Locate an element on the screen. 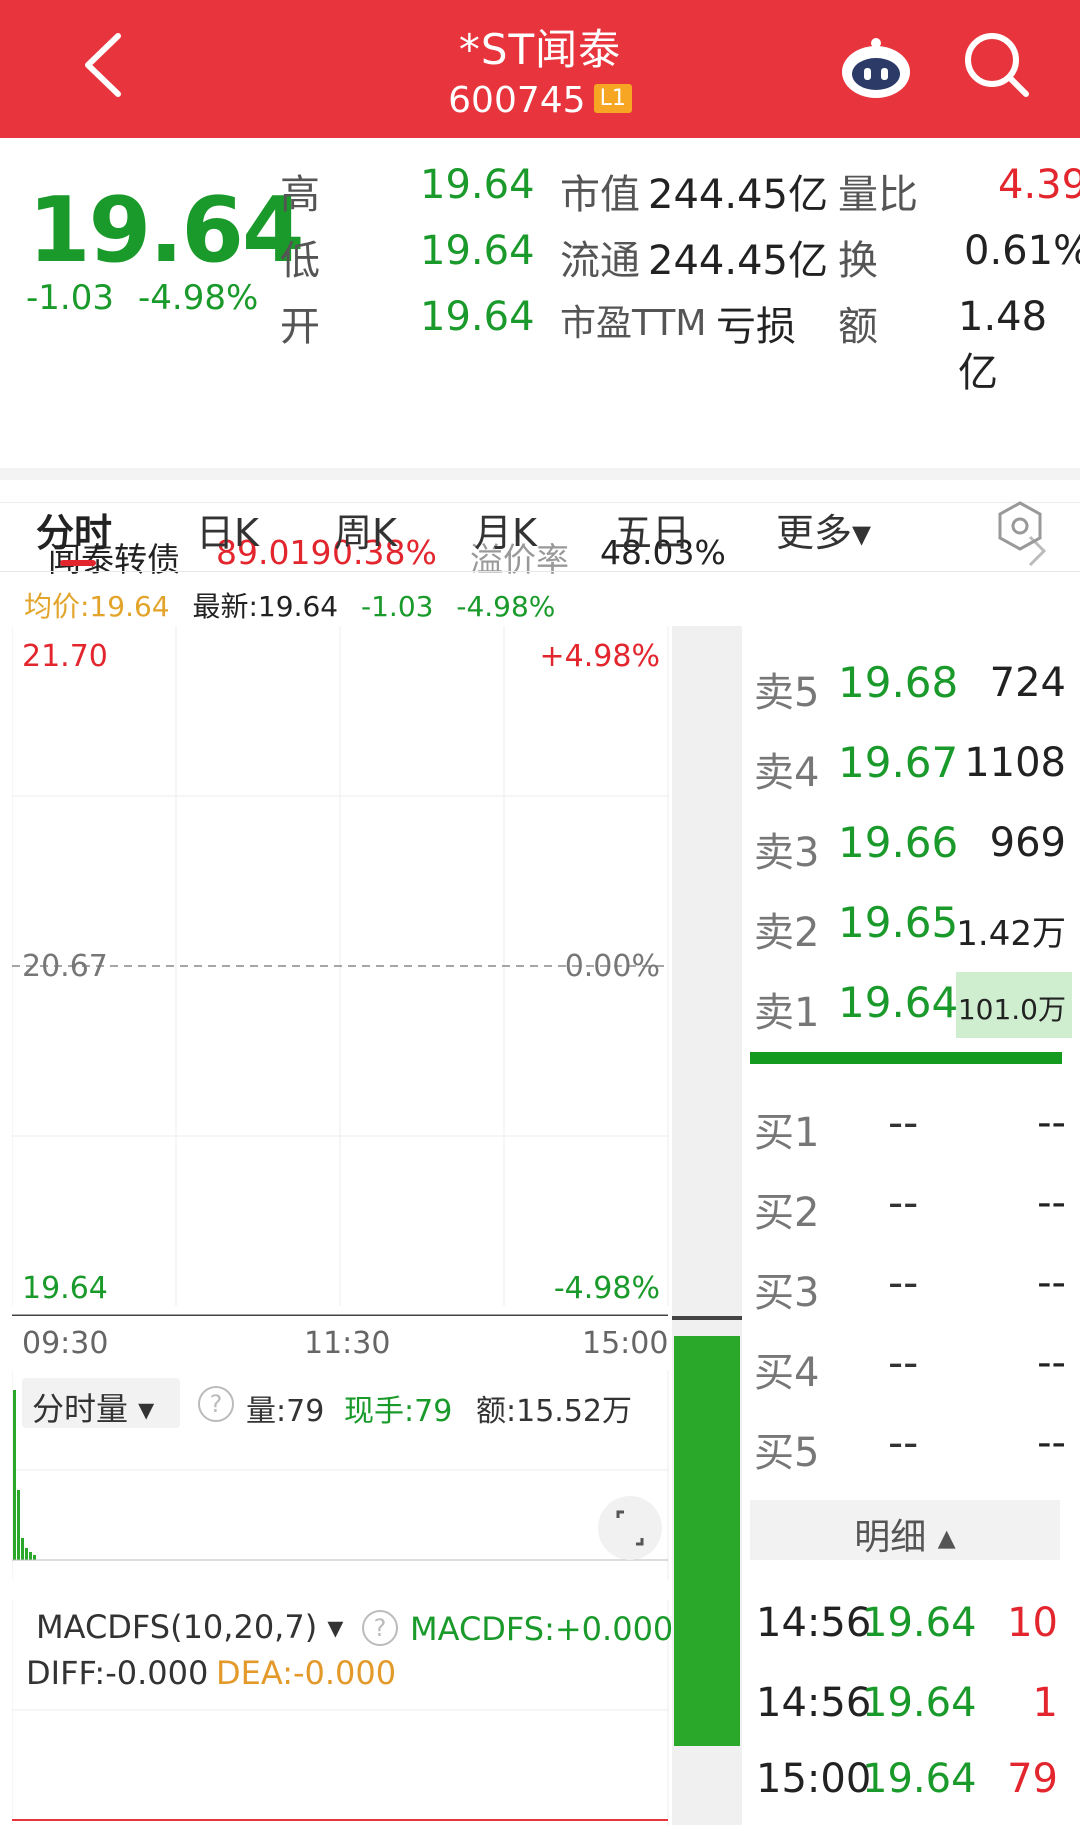 The height and width of the screenshot is (1832, 1080). turnover-label: 换 is located at coordinates (858, 261).